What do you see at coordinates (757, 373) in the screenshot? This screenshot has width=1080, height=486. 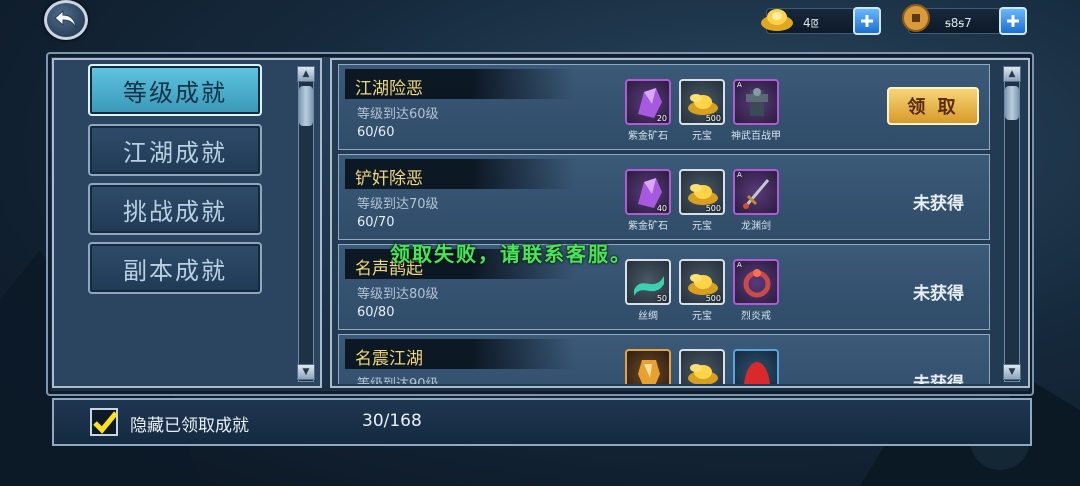 I see `red-dye-icon` at bounding box center [757, 373].